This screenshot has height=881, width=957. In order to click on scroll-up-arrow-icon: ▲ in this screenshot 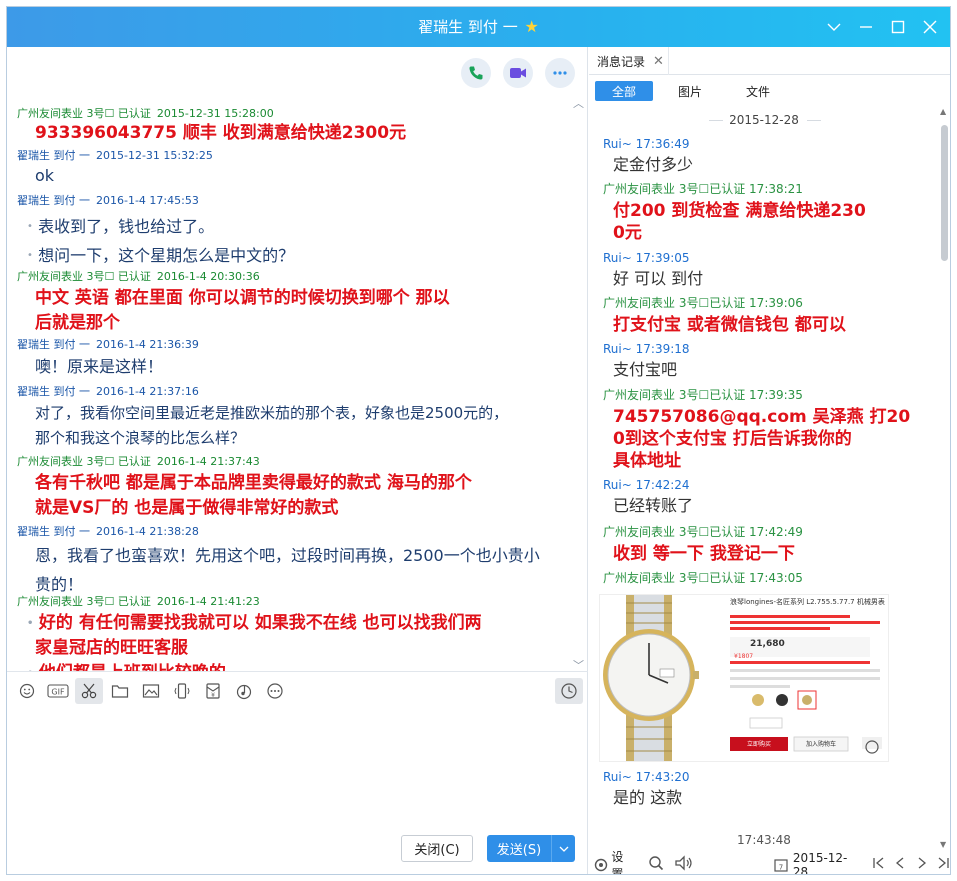, I will do `click(943, 111)`.